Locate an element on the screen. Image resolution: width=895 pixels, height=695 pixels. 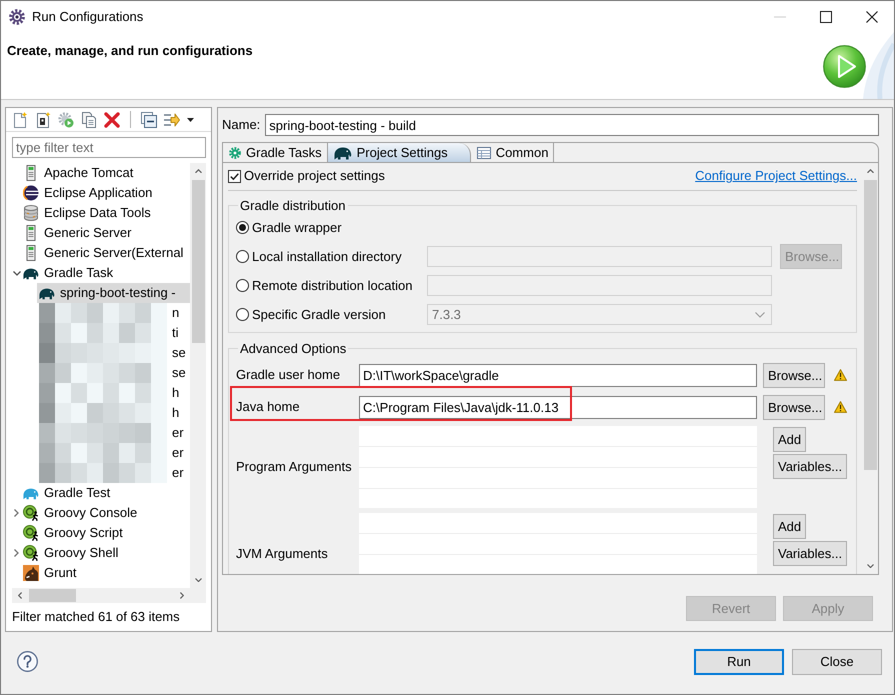
tree-item: Groovy Script is located at coordinates (105, 533).